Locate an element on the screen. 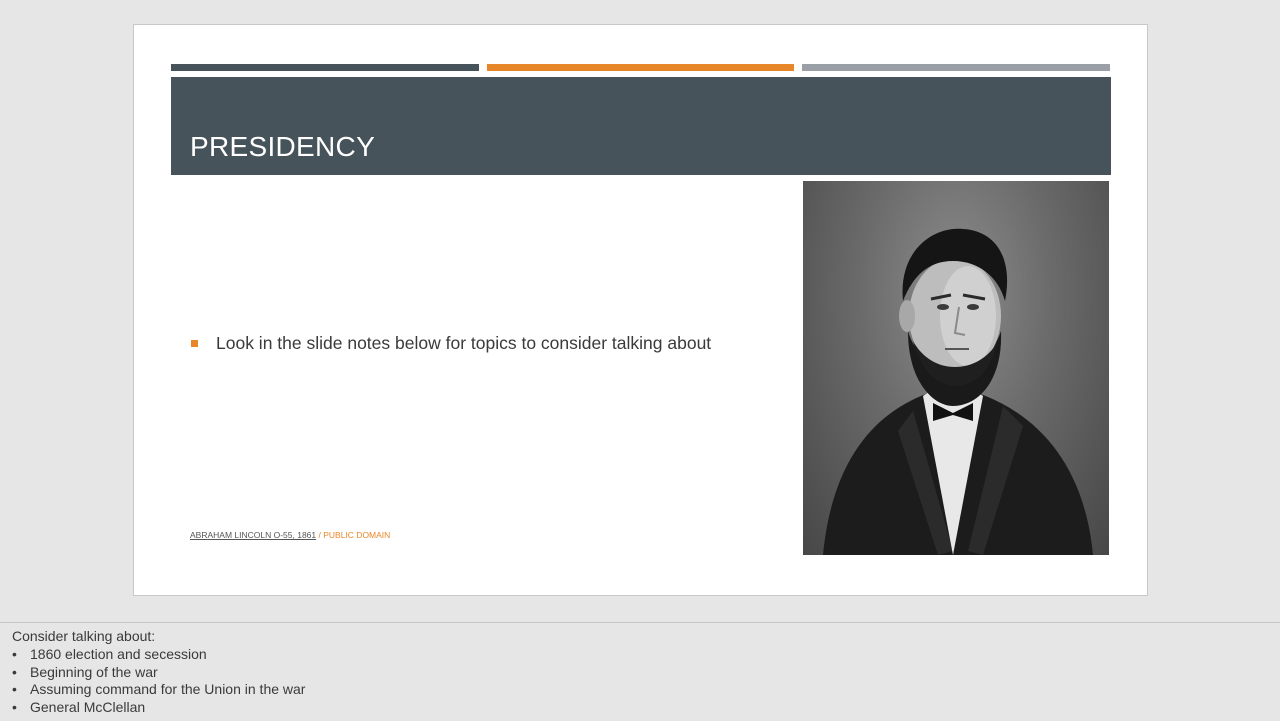 The image size is (1280, 721). title-band: PRESIDENCY is located at coordinates (641, 126).